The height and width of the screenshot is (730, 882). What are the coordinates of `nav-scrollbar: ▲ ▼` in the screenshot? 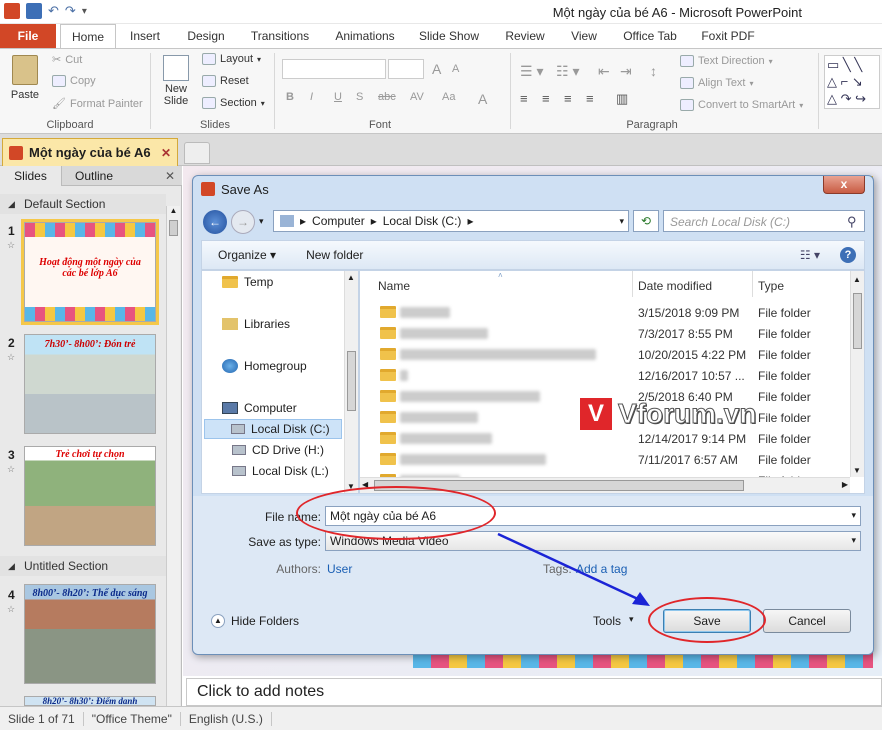 It's located at (351, 382).